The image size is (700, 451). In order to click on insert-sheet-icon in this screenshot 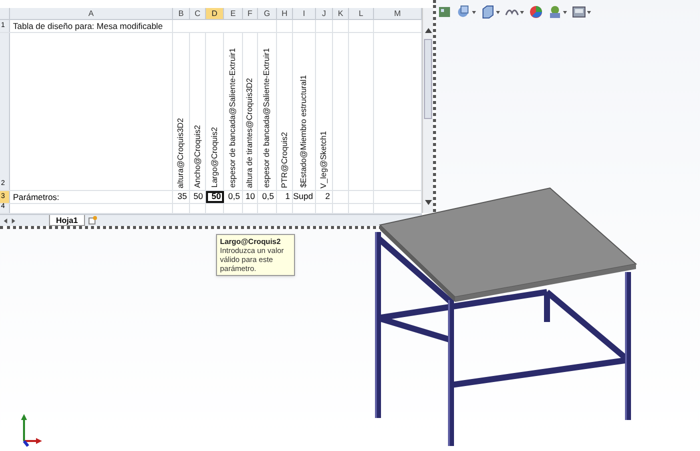, I will do `click(92, 220)`.